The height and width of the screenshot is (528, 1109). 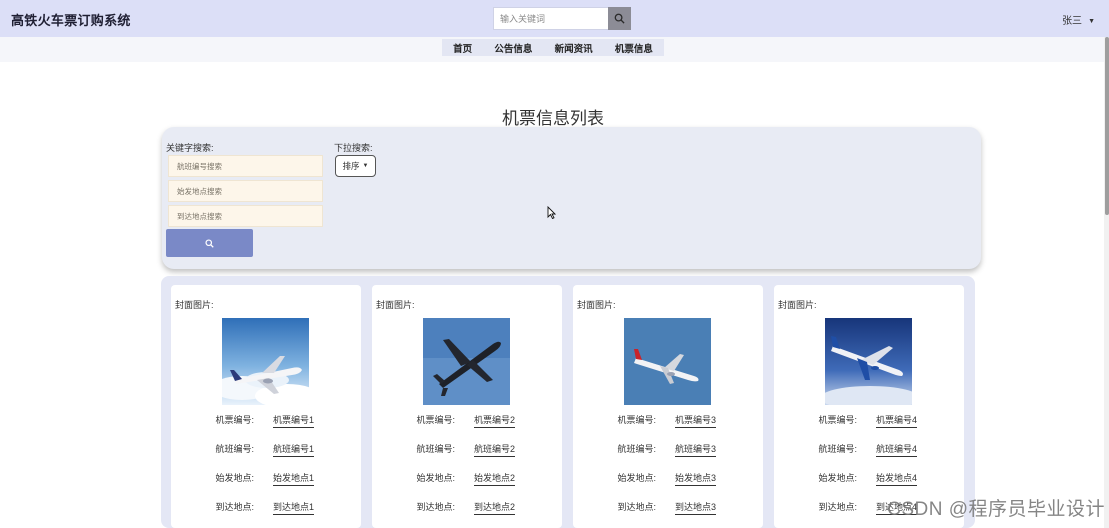 What do you see at coordinates (495, 420) in the screenshot?
I see `ticket-no-value: 机票编号2` at bounding box center [495, 420].